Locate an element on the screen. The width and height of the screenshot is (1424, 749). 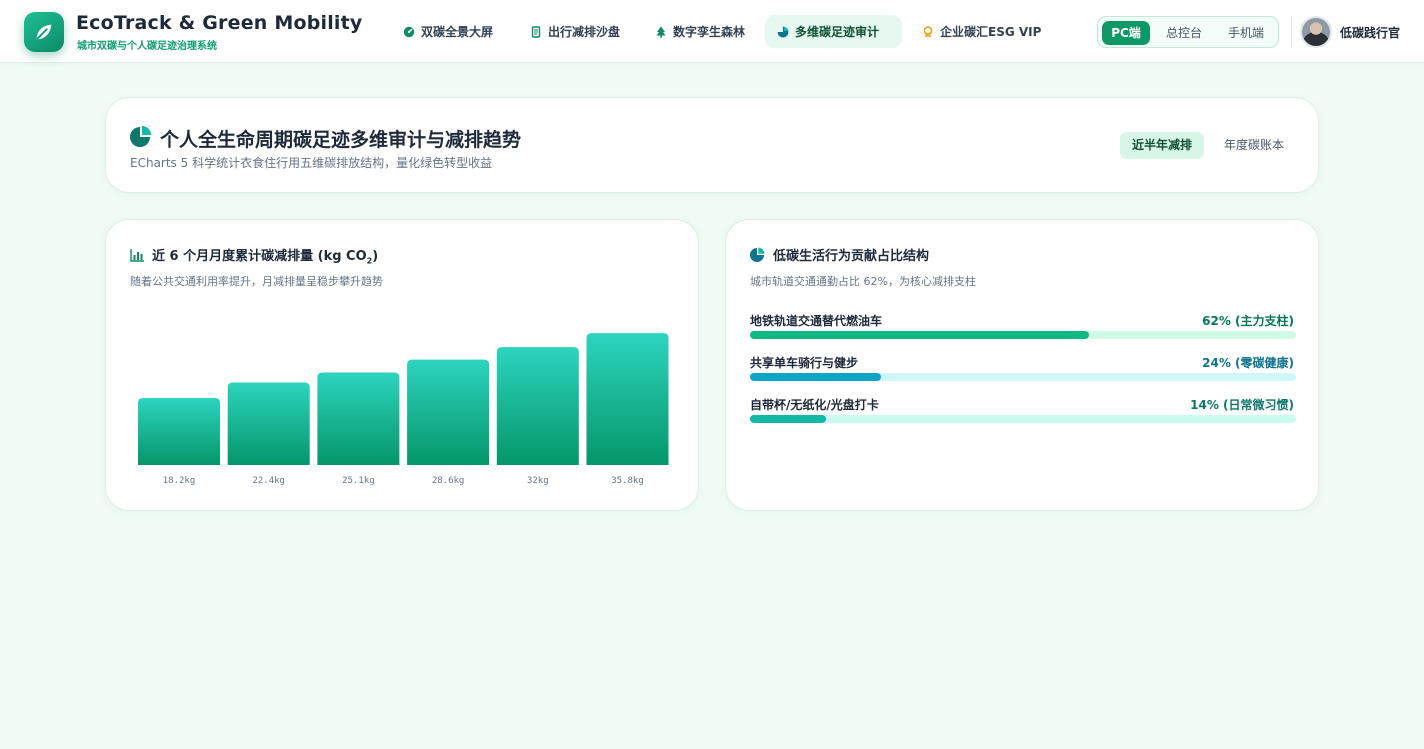
tab-half-year: 近半年减排 is located at coordinates (1162, 145).